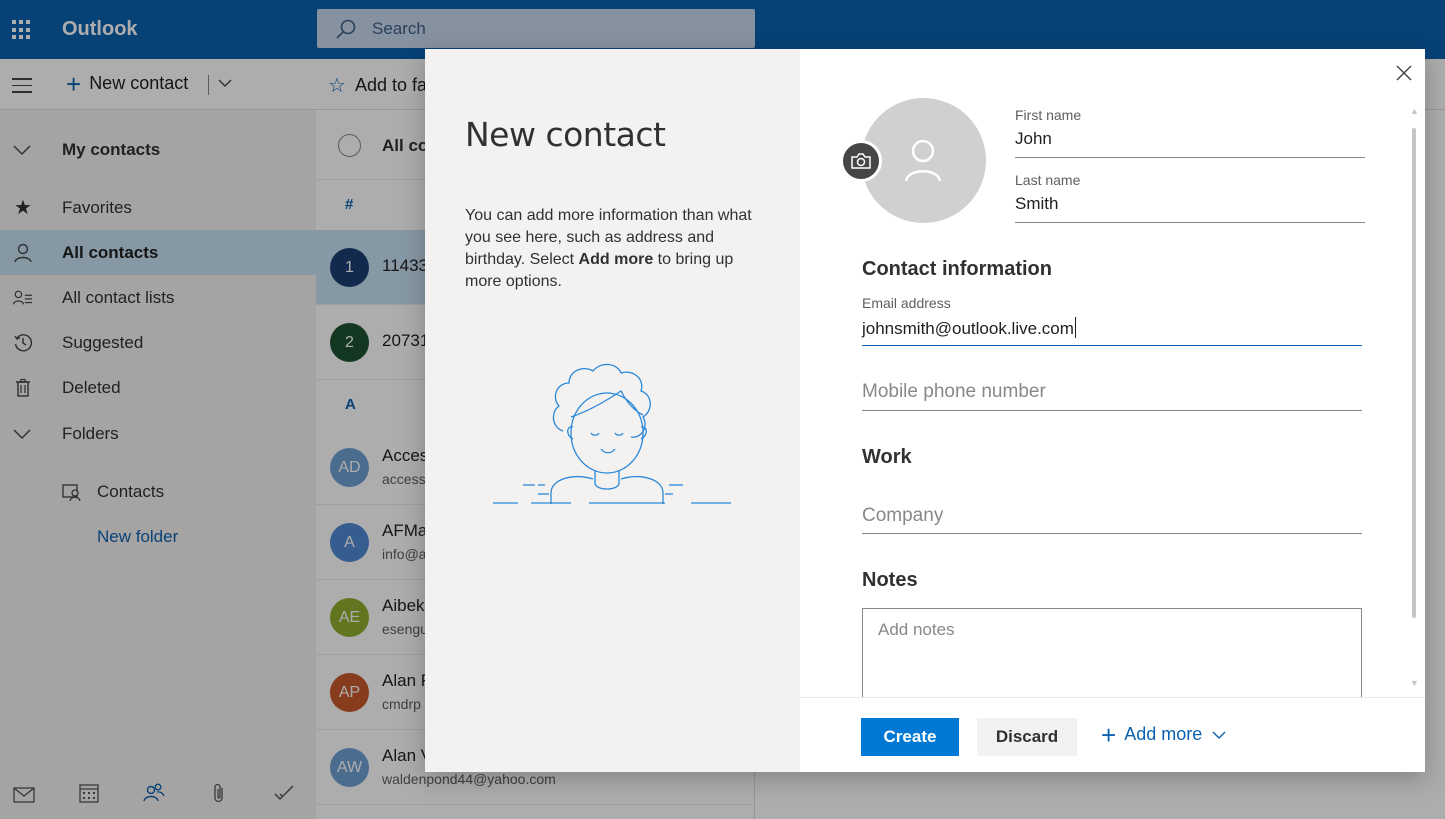 This screenshot has width=1445, height=819. Describe the element at coordinates (1414, 373) in the screenshot. I see `scrollbar-thumb` at that location.